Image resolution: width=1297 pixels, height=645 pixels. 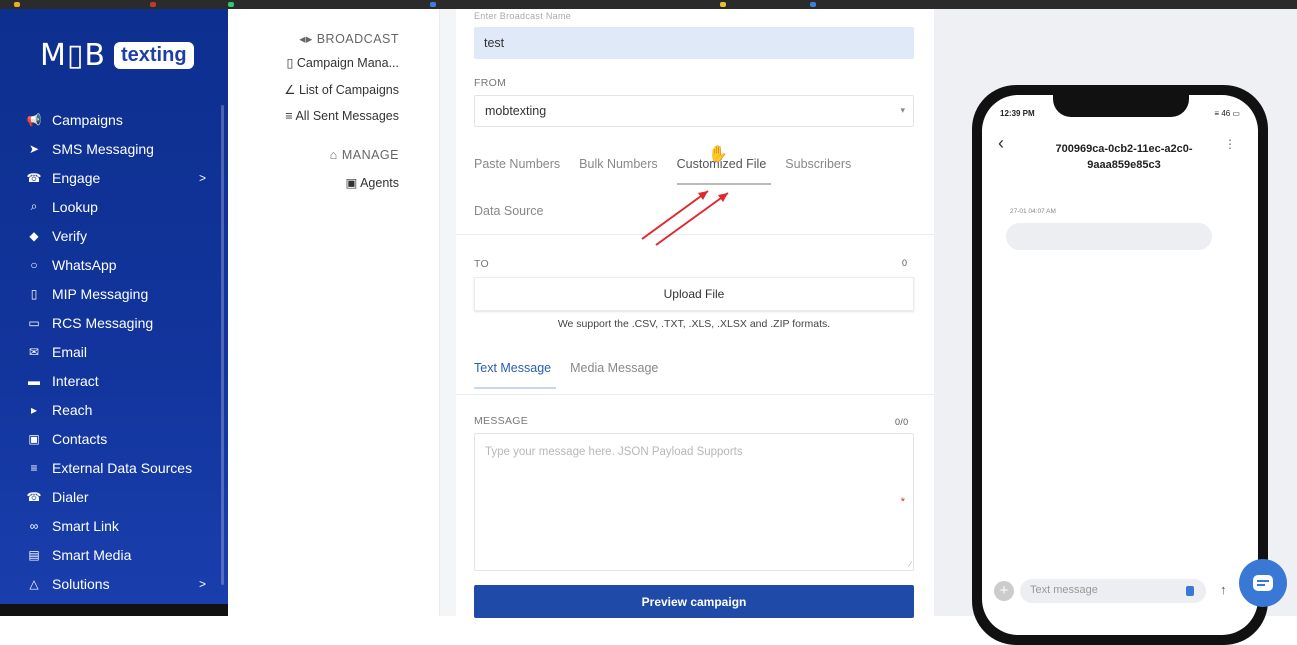 What do you see at coordinates (34, 555) in the screenshot?
I see `media-icon: ▤` at bounding box center [34, 555].